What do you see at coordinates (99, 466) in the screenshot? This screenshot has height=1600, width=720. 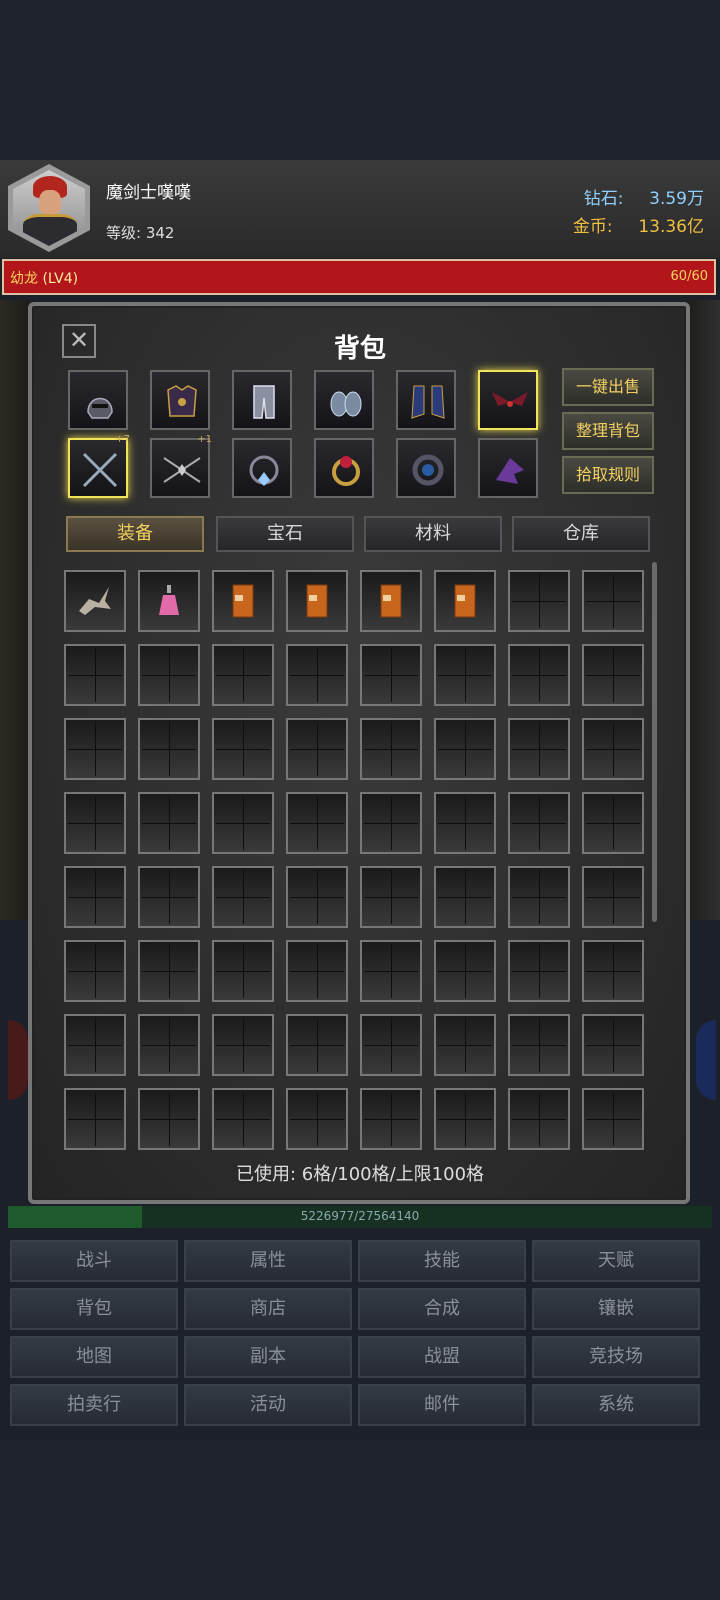 I see `equipment-slot: +7` at bounding box center [99, 466].